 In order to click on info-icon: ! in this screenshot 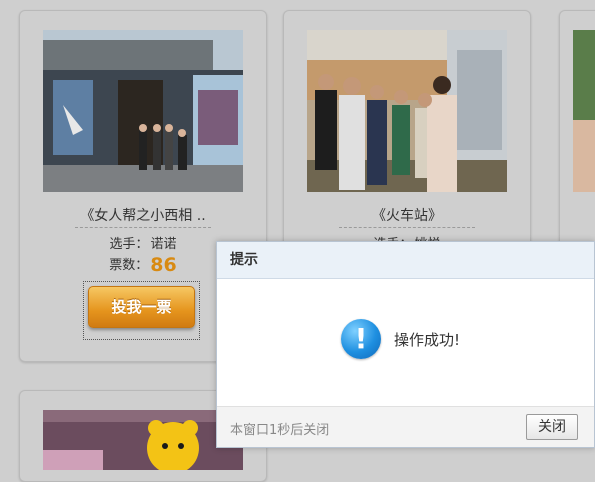, I will do `click(361, 339)`.